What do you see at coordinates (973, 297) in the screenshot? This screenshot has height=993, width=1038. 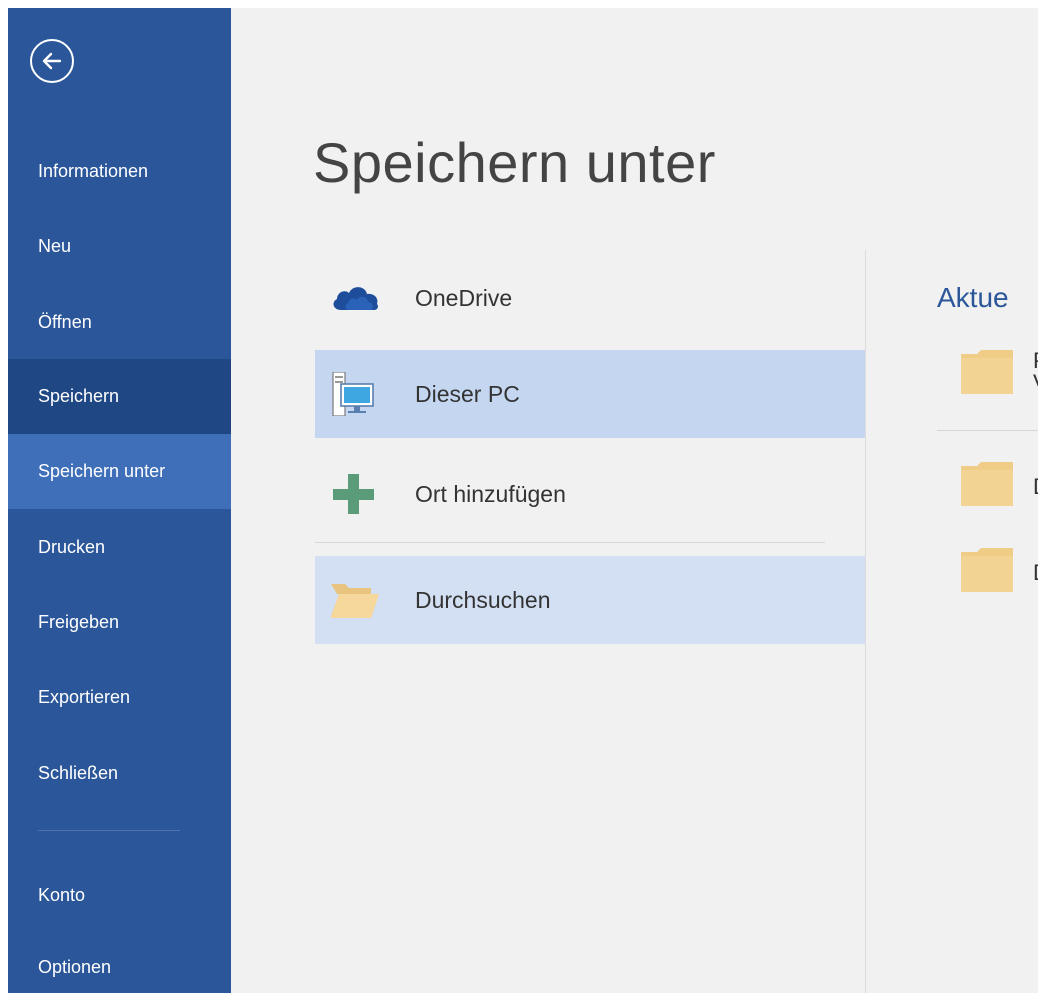 I see `recent-folders-heading: Aktue` at bounding box center [973, 297].